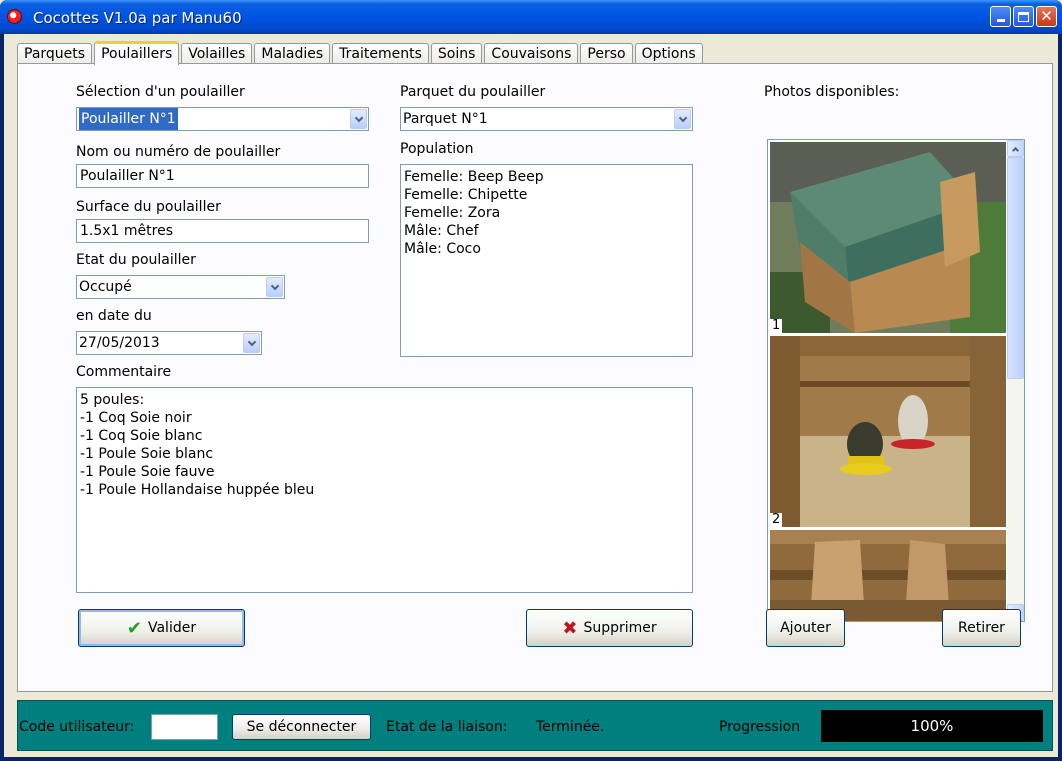  What do you see at coordinates (136, 260) in the screenshot?
I see `state-label: Etat du poulailler` at bounding box center [136, 260].